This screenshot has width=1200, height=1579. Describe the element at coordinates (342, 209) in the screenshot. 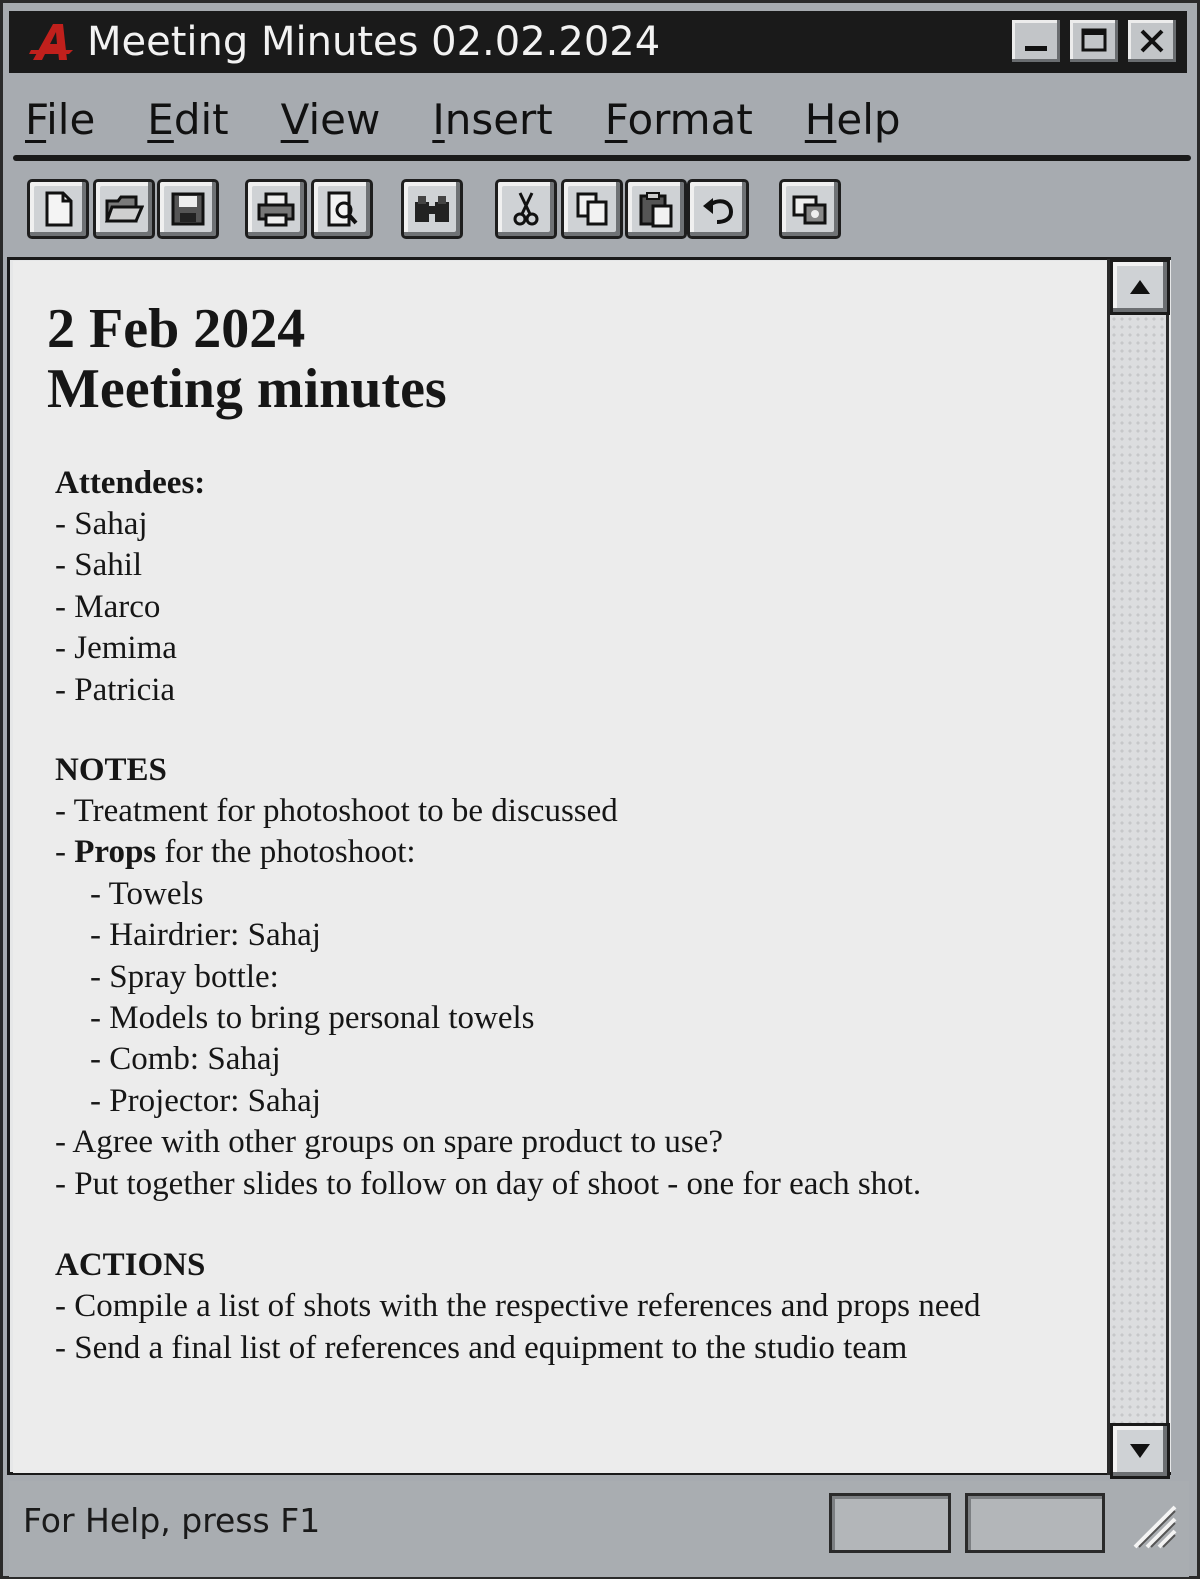

I see `print-preview-icon` at that location.